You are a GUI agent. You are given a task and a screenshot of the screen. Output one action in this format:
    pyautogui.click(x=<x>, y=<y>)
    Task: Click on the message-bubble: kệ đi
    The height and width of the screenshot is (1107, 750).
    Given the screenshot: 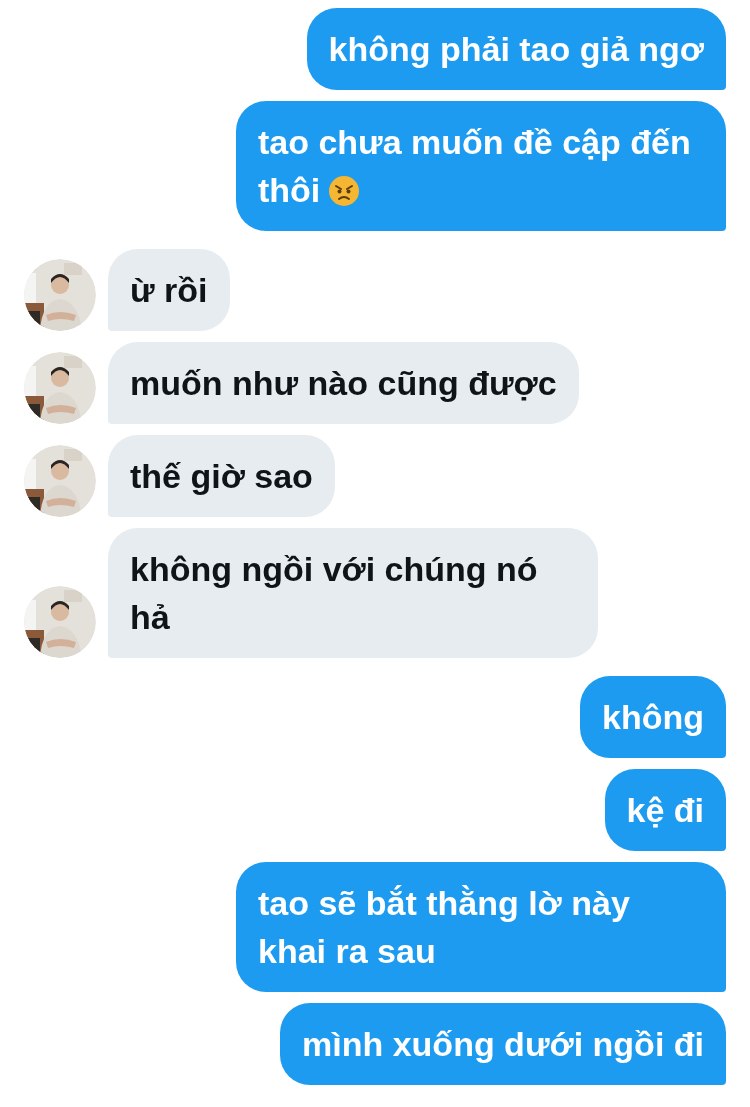 What is the action you would take?
    pyautogui.click(x=665, y=810)
    